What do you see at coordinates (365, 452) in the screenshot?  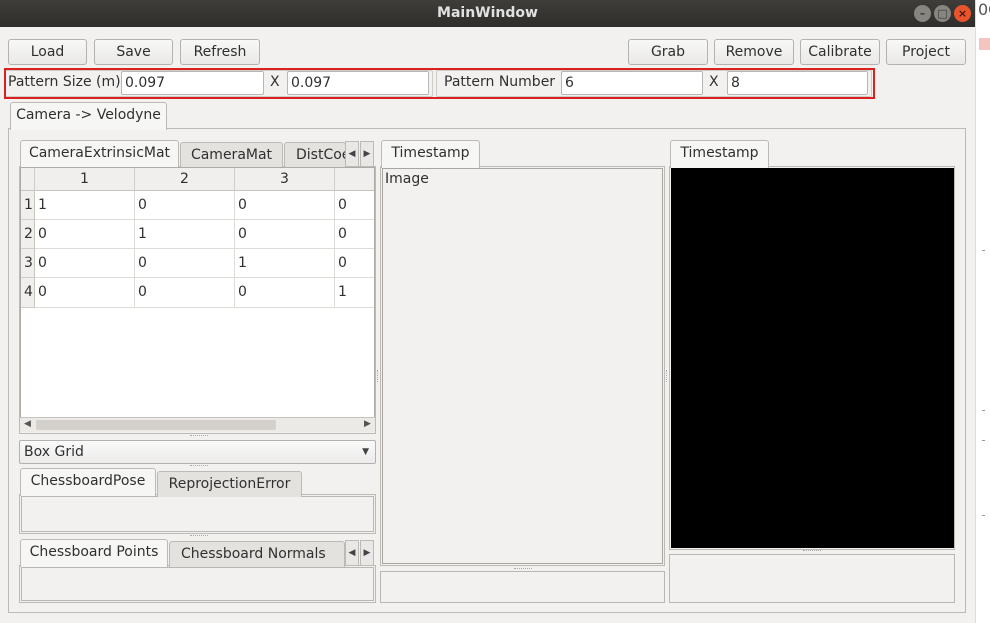 I see `chevron-down-icon: ▼` at bounding box center [365, 452].